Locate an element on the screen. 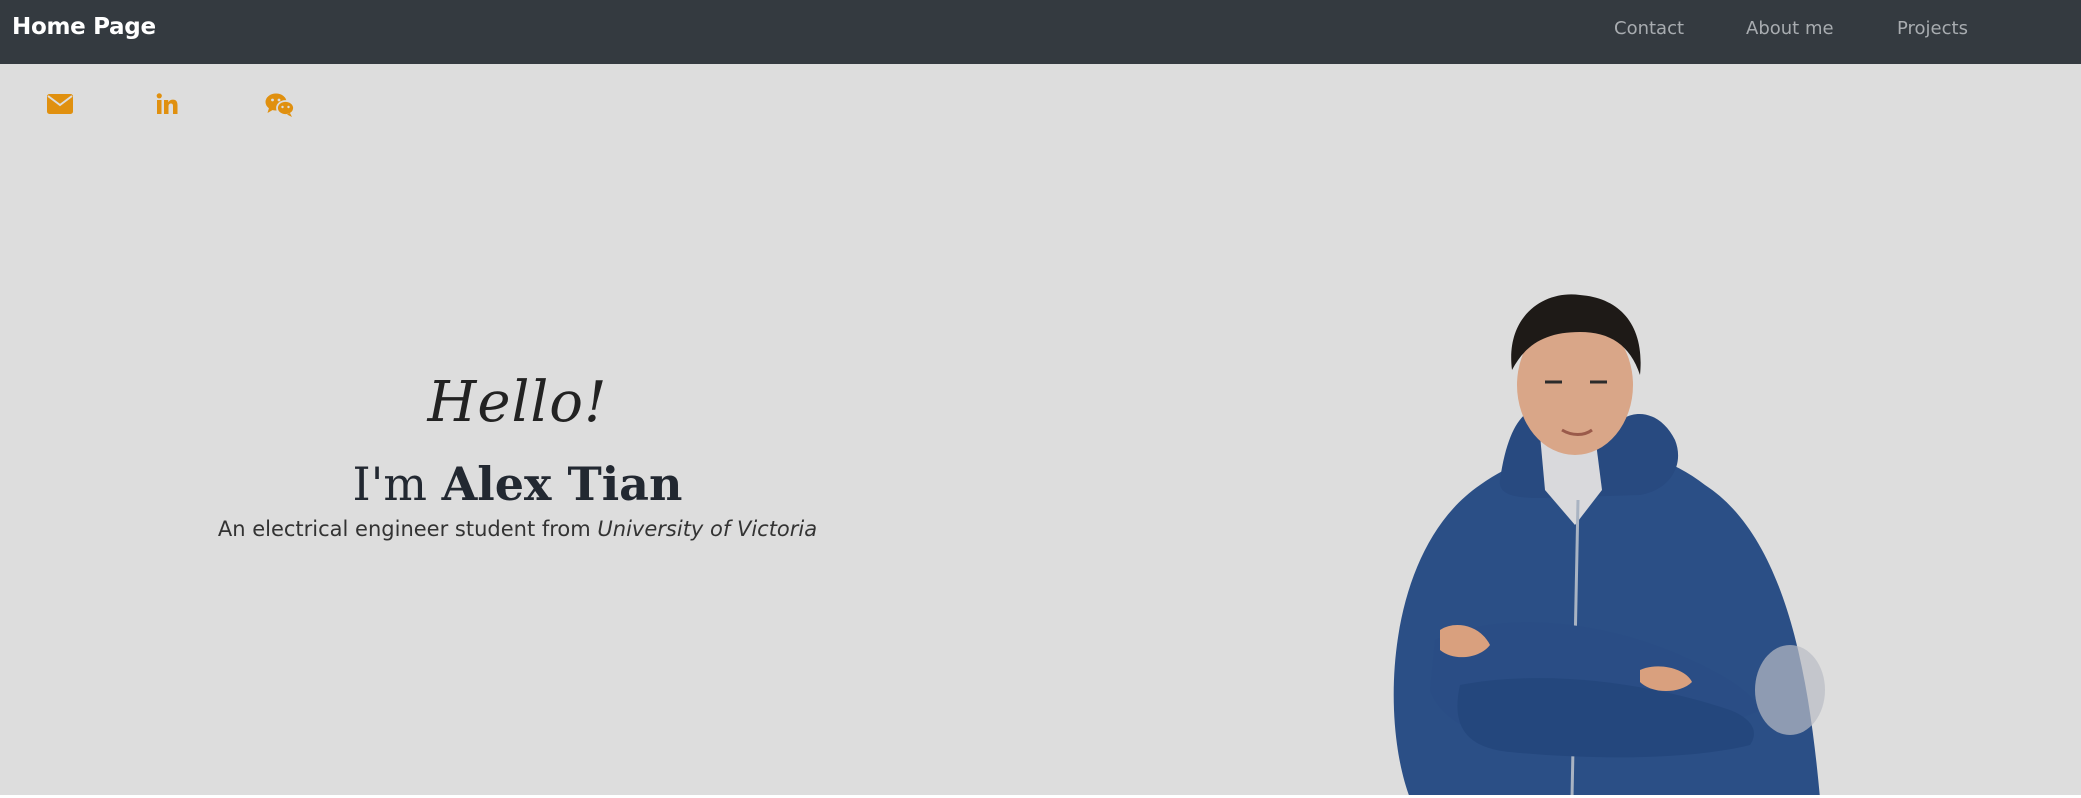  nav-link-about-me: About me is located at coordinates (1790, 29).